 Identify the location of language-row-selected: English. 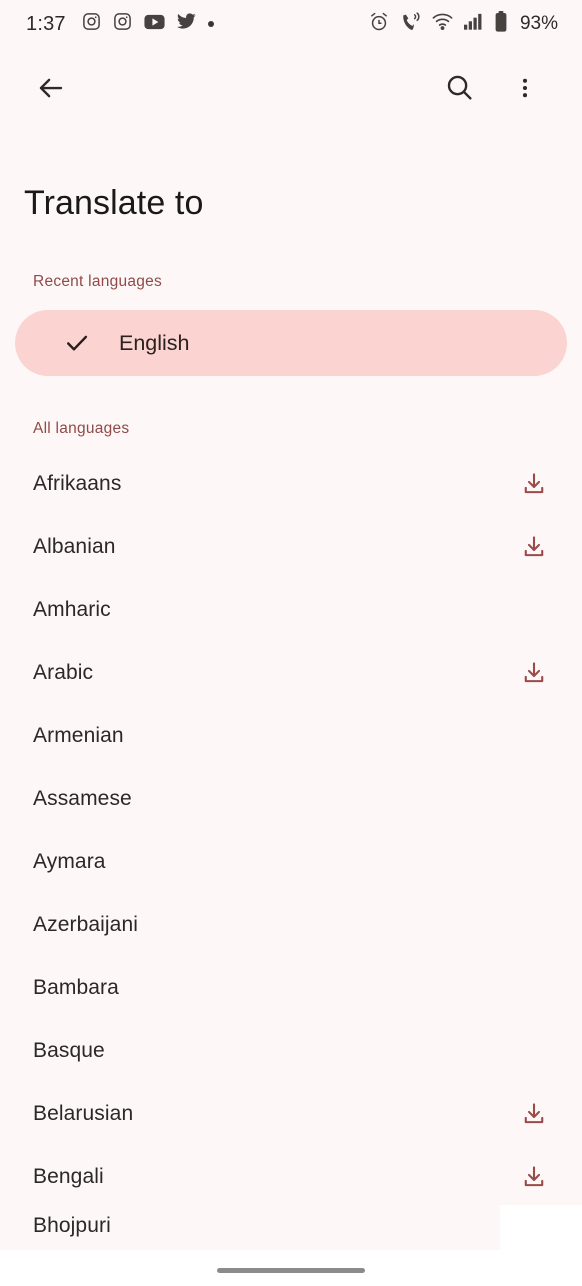
(291, 343).